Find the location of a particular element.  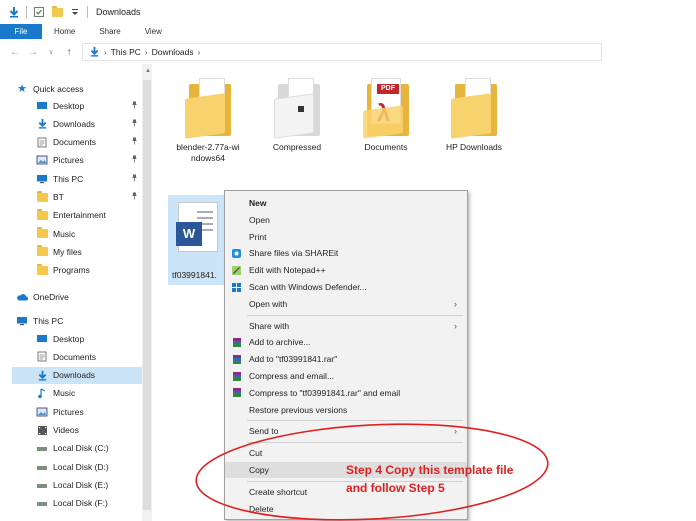

annotation-text-line2: and follow Step 5 is located at coordinates (395, 488).